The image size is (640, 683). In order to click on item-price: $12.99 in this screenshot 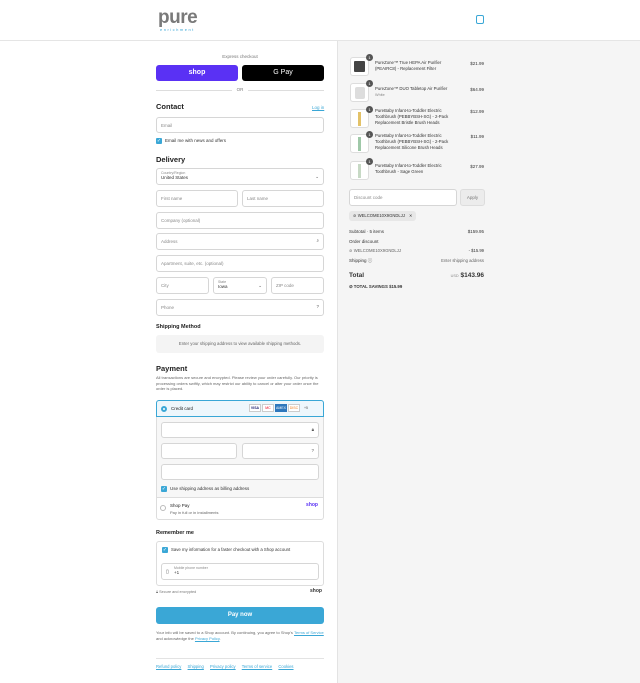, I will do `click(477, 111)`.